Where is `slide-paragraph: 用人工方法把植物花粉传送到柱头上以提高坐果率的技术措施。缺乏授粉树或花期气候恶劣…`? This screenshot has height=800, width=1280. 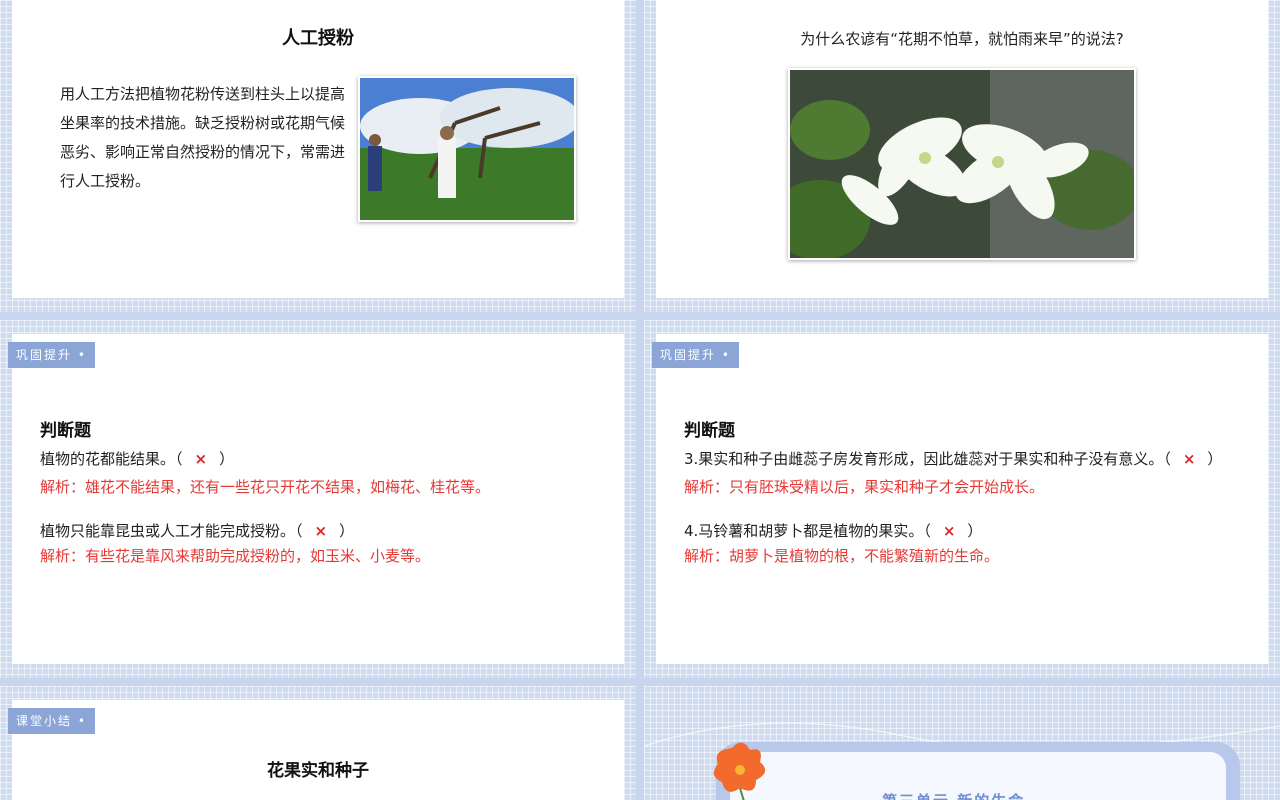
slide-paragraph: 用人工方法把植物花粉传送到柱头上以提高坐果率的技术措施。缺乏授粉树或花期气候恶劣… is located at coordinates (203, 137).